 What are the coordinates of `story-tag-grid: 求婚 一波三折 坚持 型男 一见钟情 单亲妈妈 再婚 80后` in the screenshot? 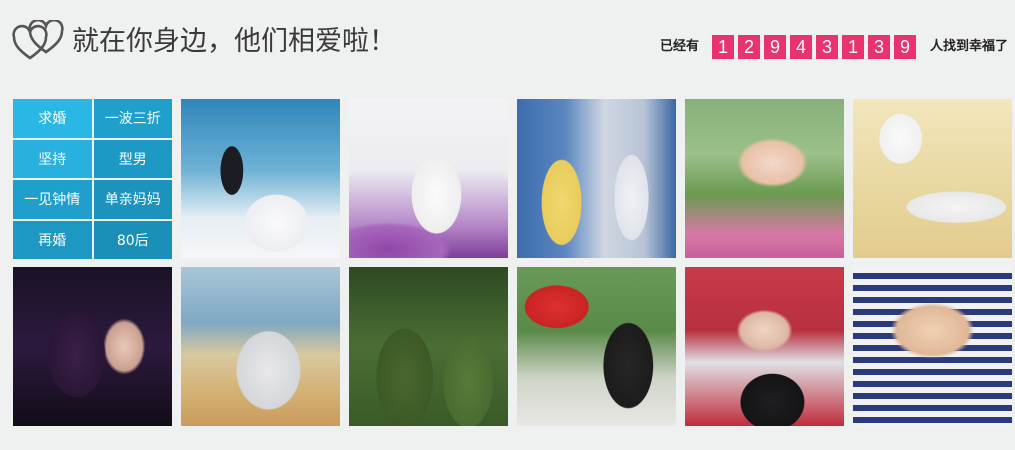 It's located at (92, 179).